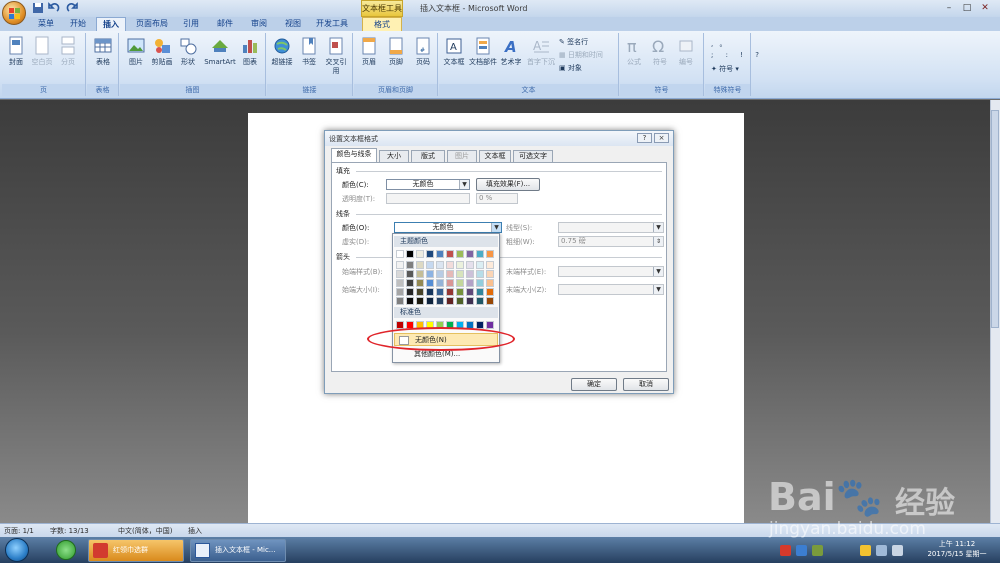 The height and width of the screenshot is (563, 1000). What do you see at coordinates (111, 24) in the screenshot?
I see `tab-insert: 插入` at bounding box center [111, 24].